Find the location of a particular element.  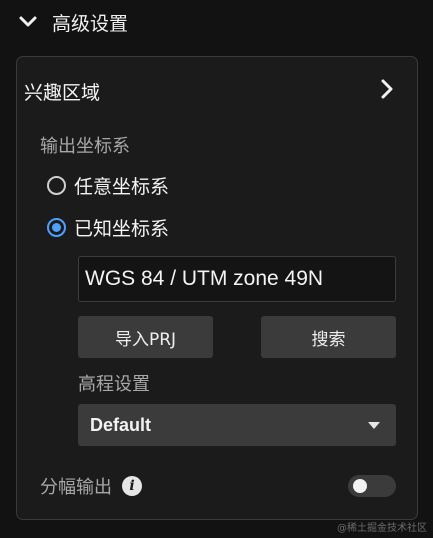

radio-unchecked-icon is located at coordinates (56, 185).